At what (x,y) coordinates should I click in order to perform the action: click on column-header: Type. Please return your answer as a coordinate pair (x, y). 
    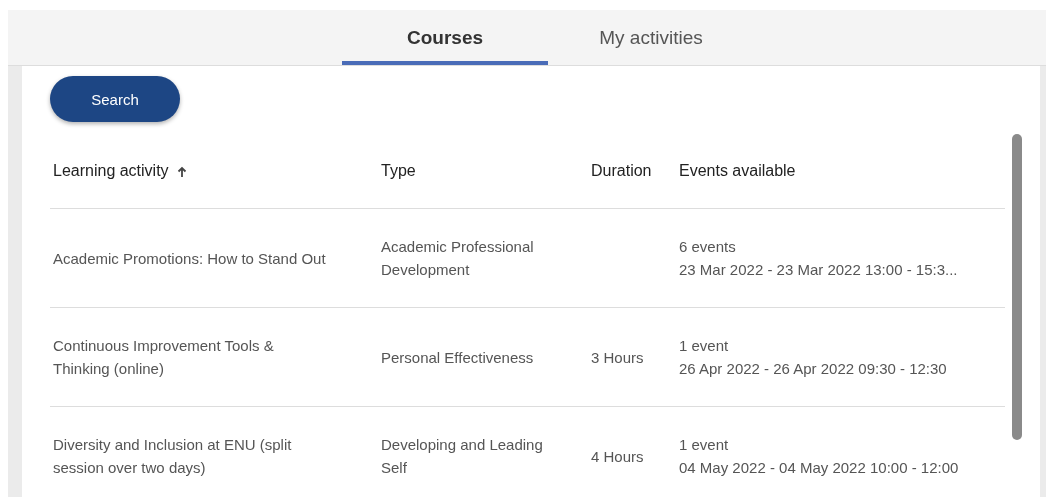
    Looking at the image, I should click on (398, 171).